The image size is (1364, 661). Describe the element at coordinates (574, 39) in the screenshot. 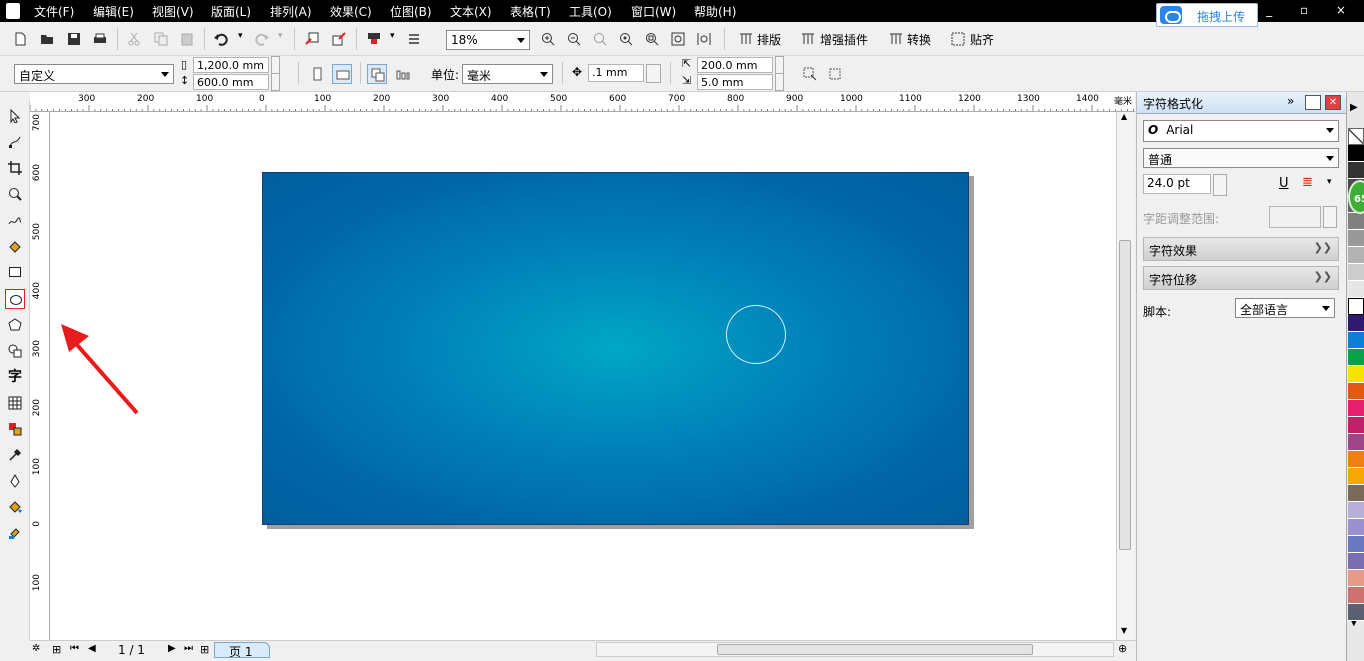

I see `zoom-out-button` at that location.